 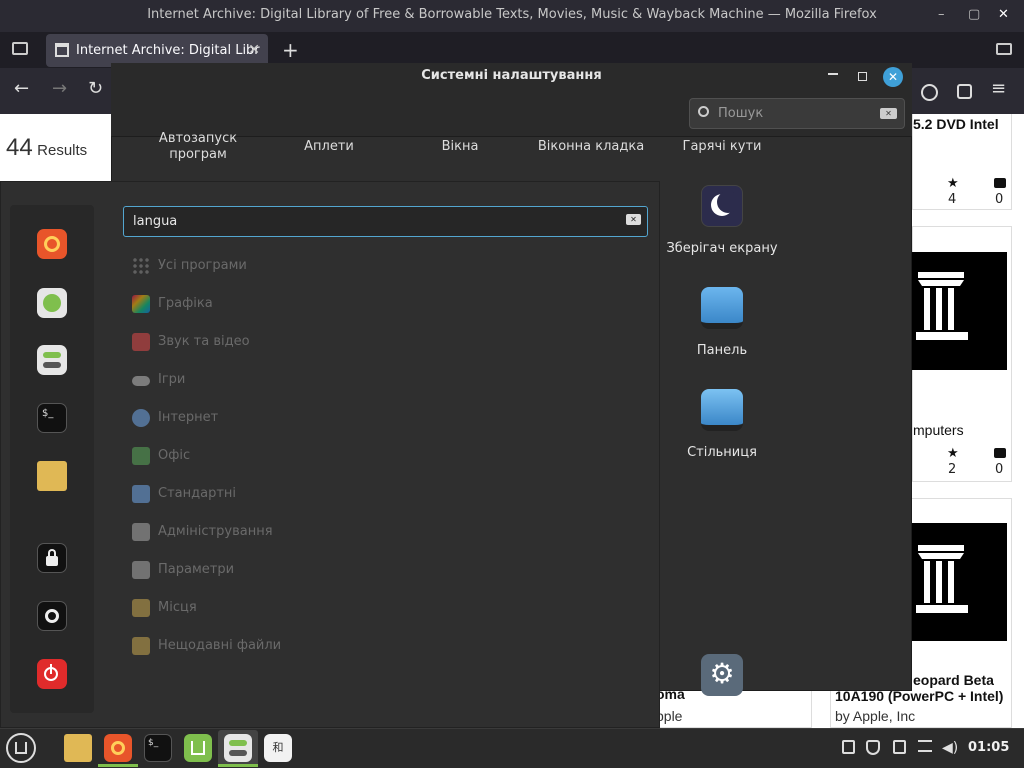 What do you see at coordinates (722, 410) in the screenshot?
I see `desktop-icon` at bounding box center [722, 410].